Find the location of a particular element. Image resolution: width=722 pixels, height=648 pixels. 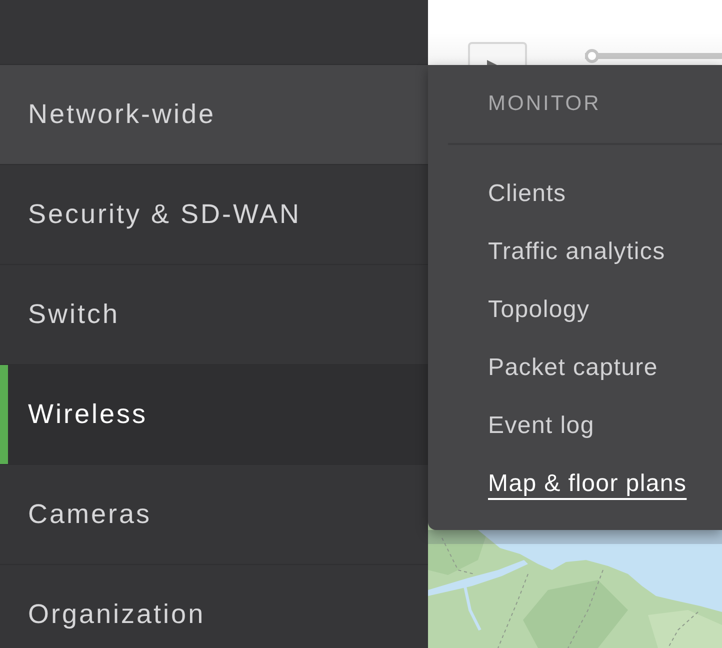

play-button is located at coordinates (497, 53).